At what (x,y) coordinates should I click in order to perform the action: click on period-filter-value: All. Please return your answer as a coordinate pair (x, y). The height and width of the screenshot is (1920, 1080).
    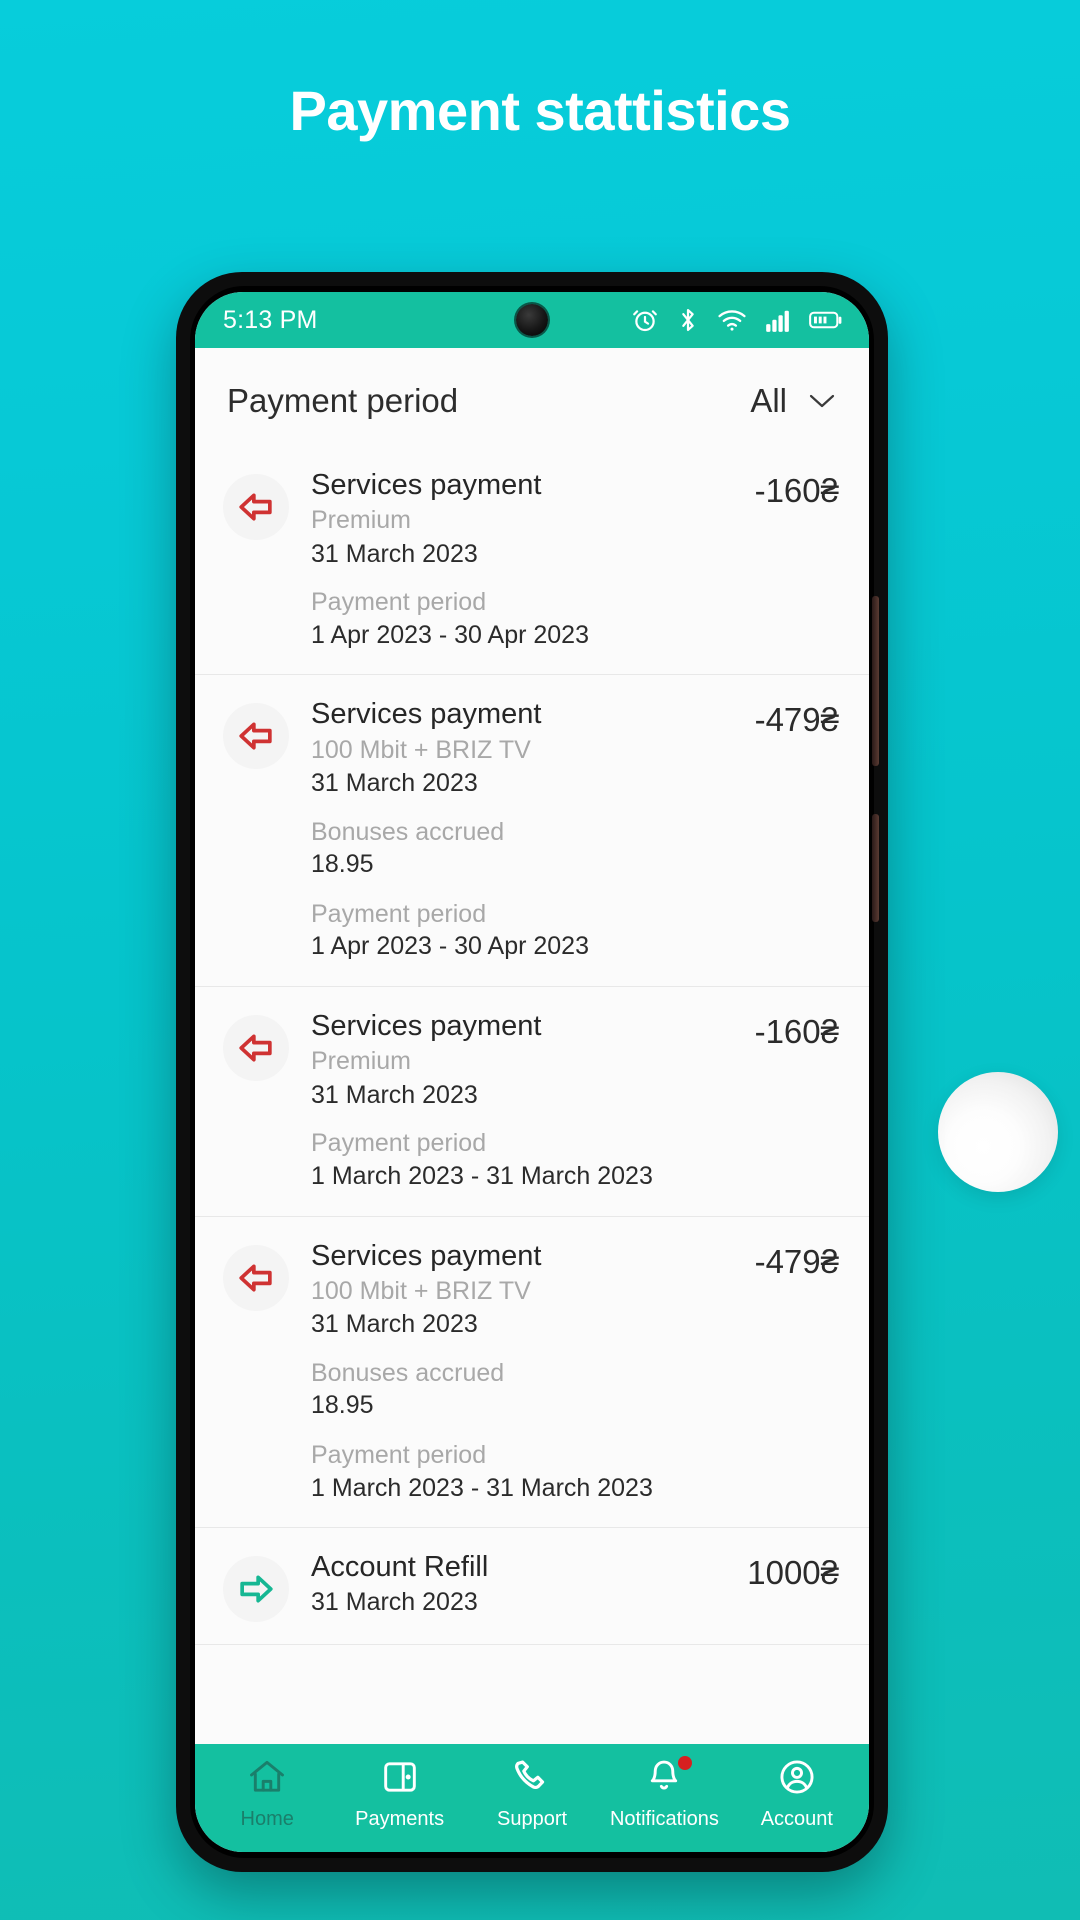
    Looking at the image, I should click on (768, 400).